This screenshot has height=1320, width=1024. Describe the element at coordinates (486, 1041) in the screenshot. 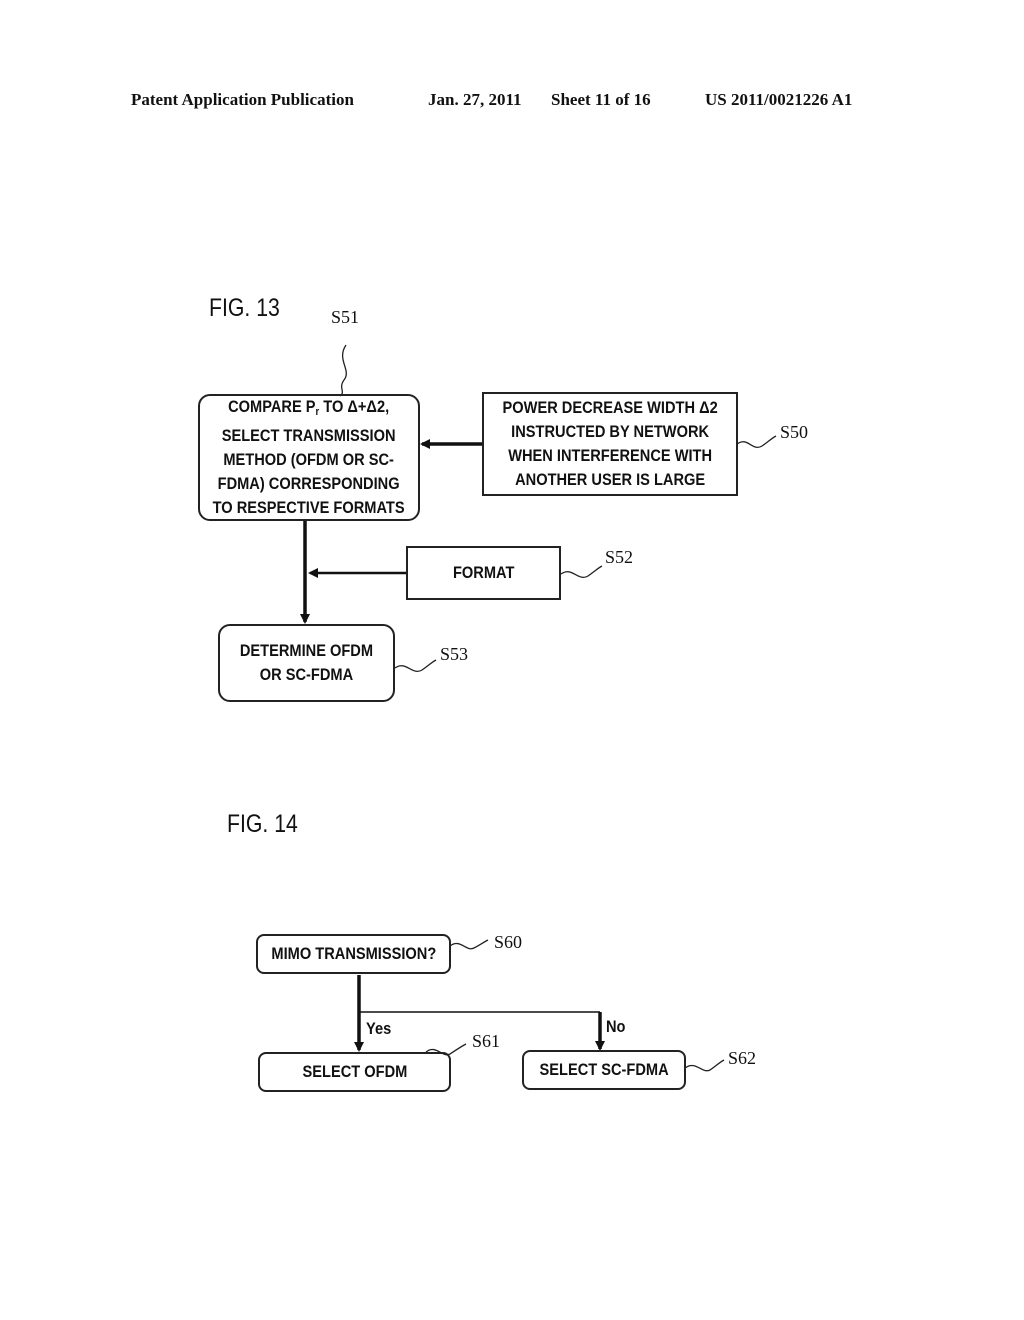

I see `s61-ref: S61` at that location.